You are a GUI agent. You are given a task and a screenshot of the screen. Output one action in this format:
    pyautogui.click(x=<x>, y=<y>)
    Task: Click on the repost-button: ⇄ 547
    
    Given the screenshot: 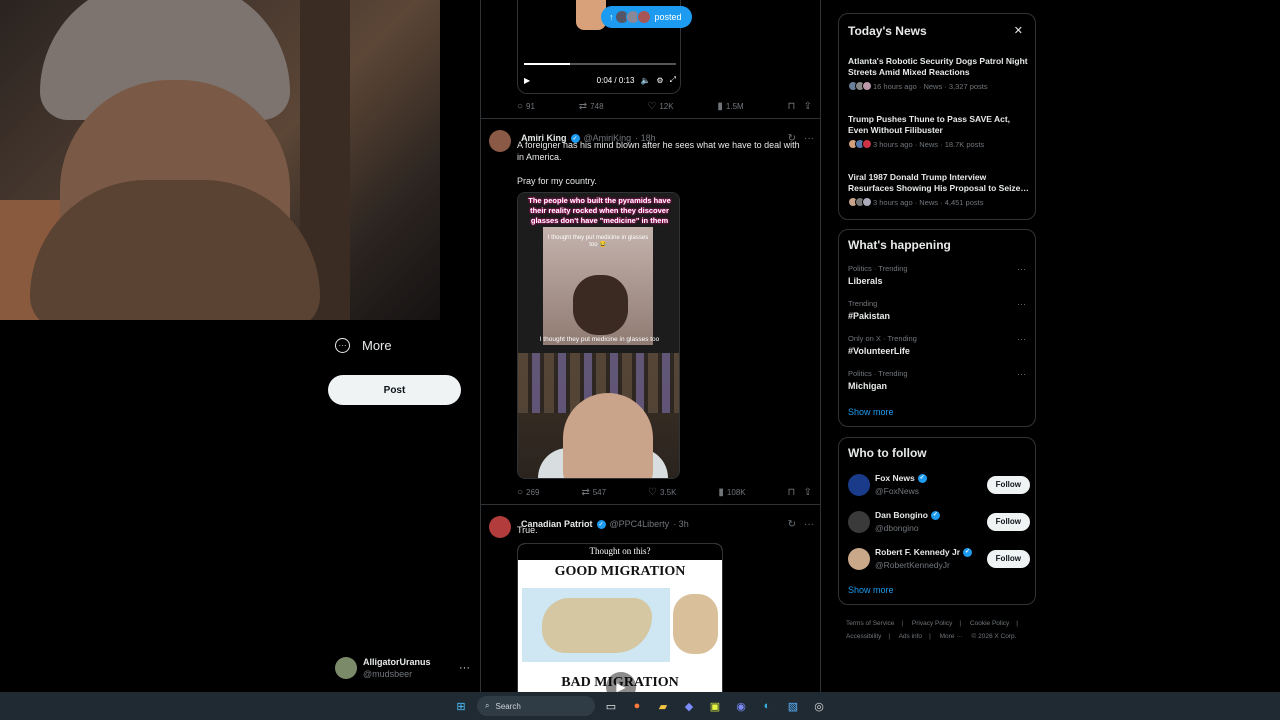 What is the action you would take?
    pyautogui.click(x=593, y=492)
    